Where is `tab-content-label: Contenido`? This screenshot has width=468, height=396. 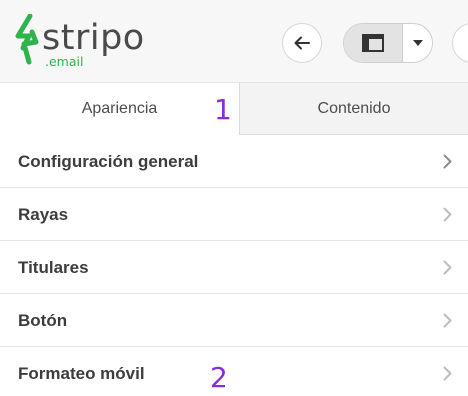 tab-content-label: Contenido is located at coordinates (354, 108).